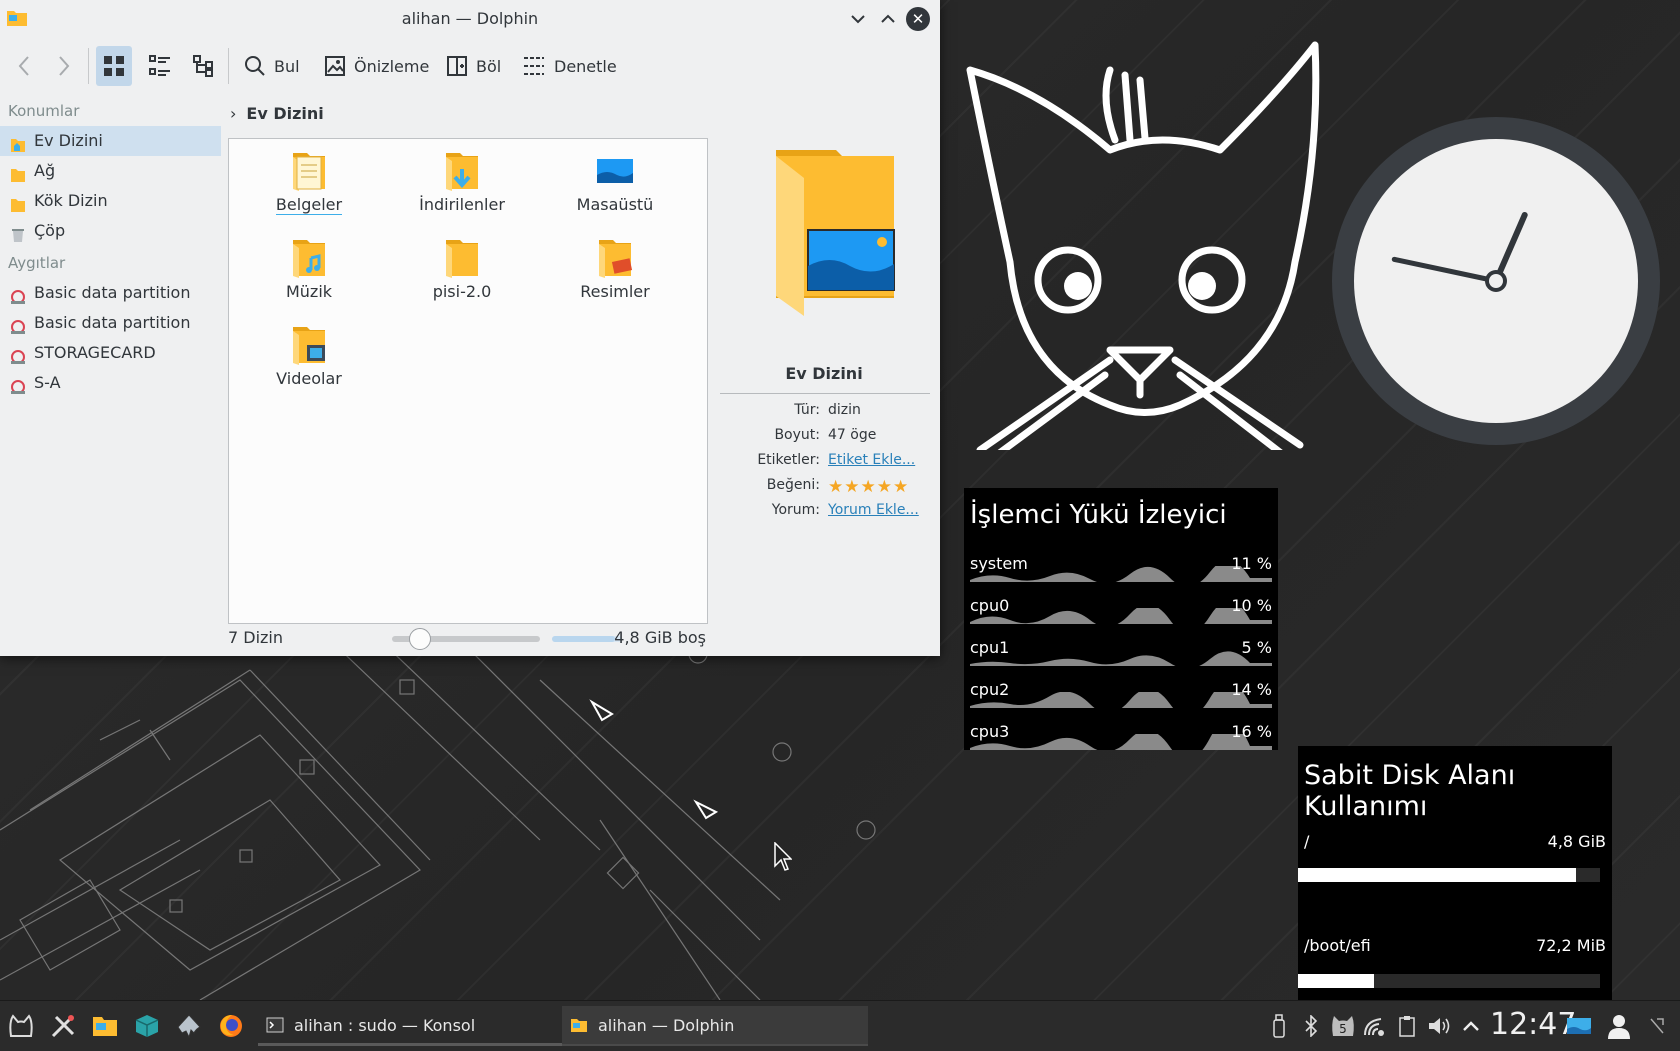 Image resolution: width=1680 pixels, height=1051 pixels. I want to click on cpu-row-cpu0: cpu0 10 %, so click(1121, 610).